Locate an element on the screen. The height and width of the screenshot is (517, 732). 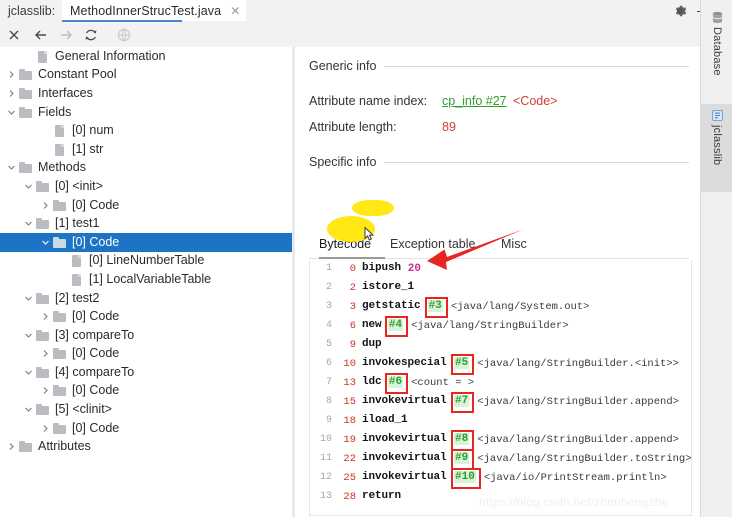
constant-pool-ref: #8 is located at coordinates (462, 439).